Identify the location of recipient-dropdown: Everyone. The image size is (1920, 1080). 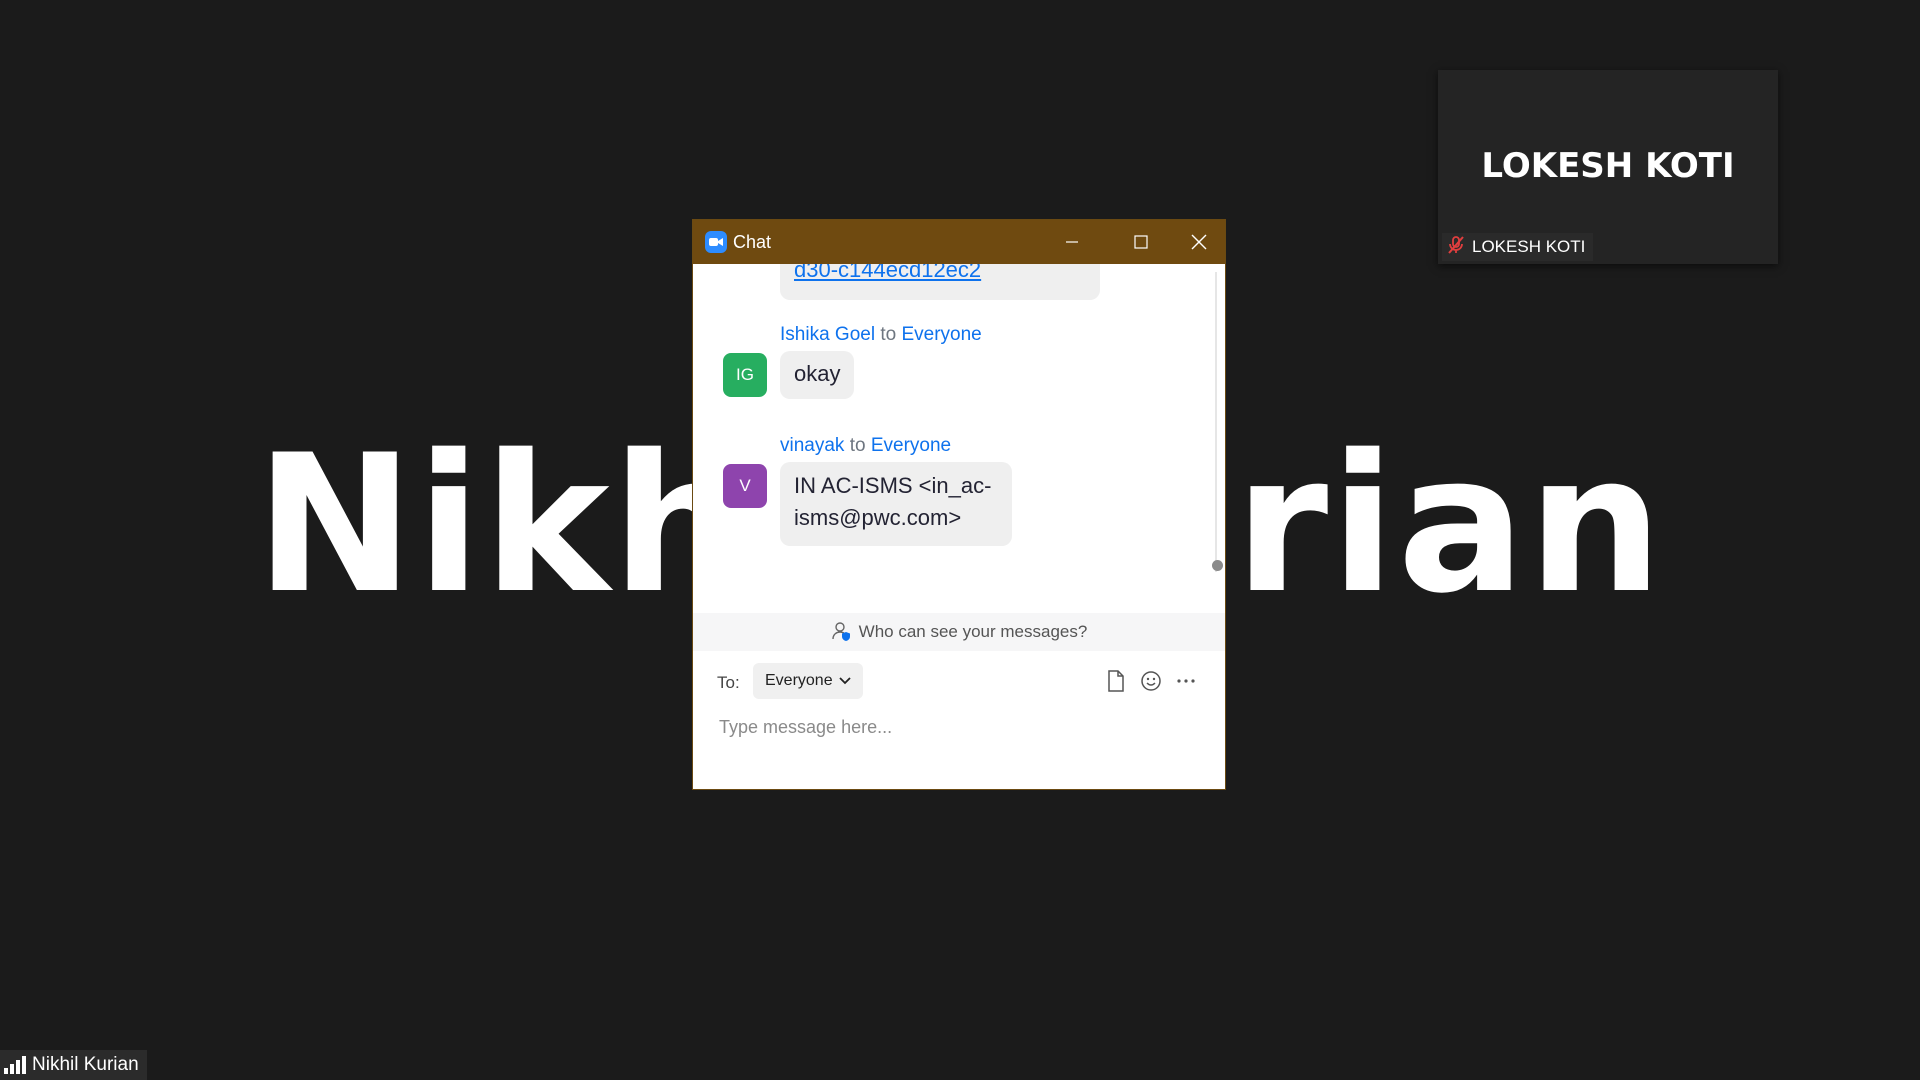
(808, 681).